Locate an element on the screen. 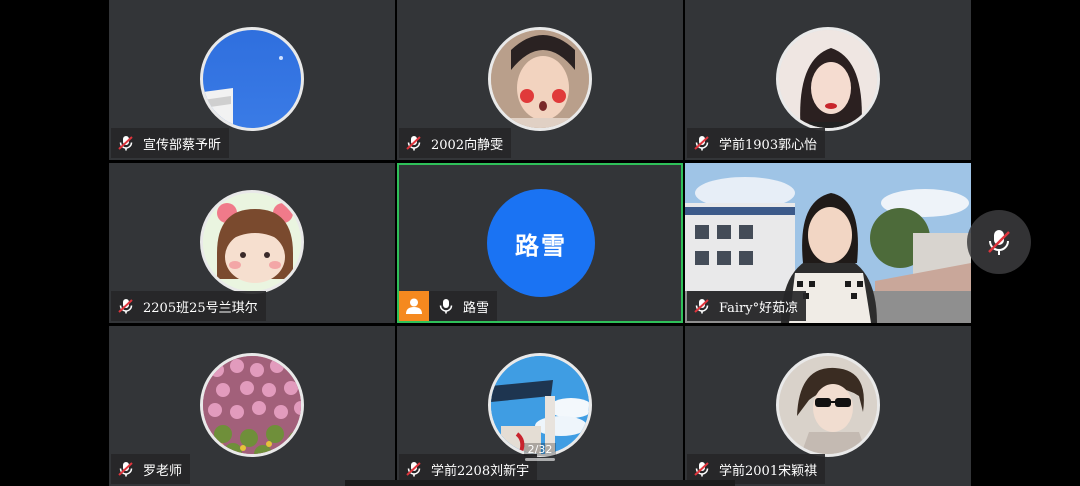 The width and height of the screenshot is (1080, 486). mic-icon is located at coordinates (446, 306).